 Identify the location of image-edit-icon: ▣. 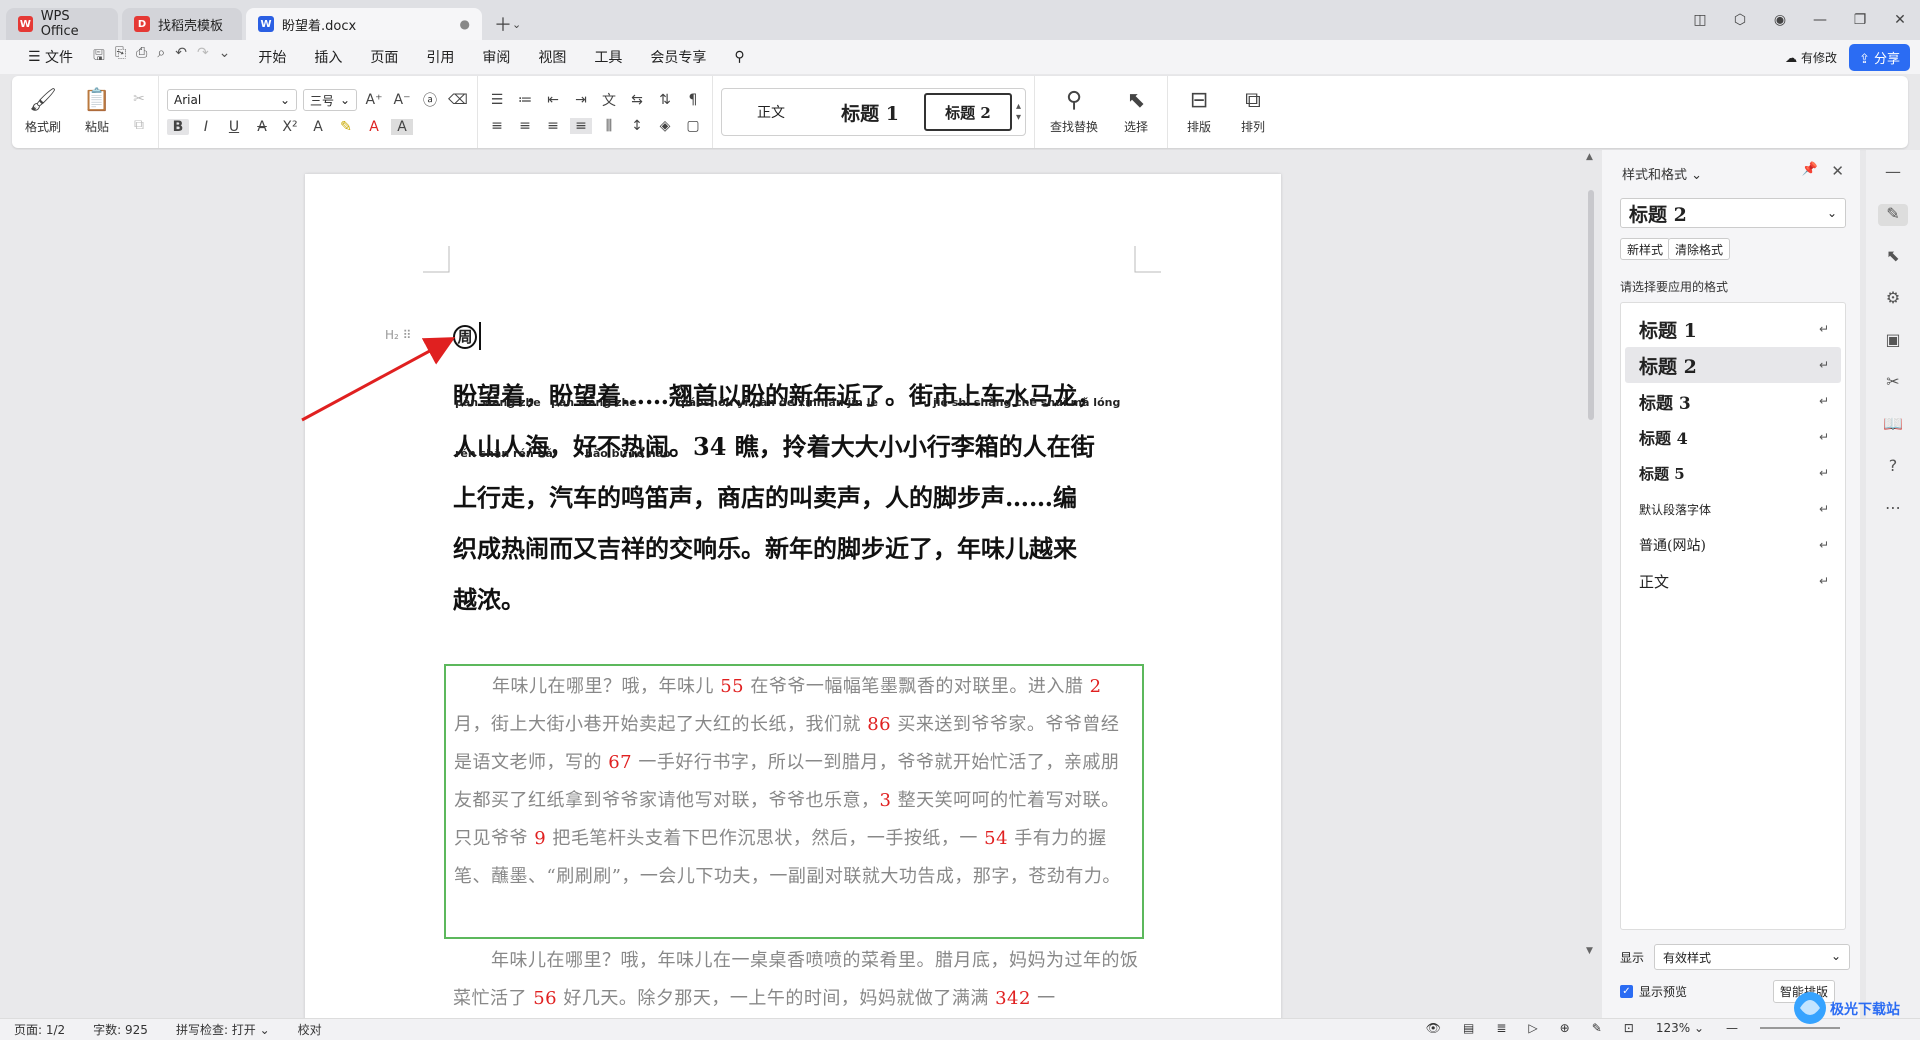
(1893, 341).